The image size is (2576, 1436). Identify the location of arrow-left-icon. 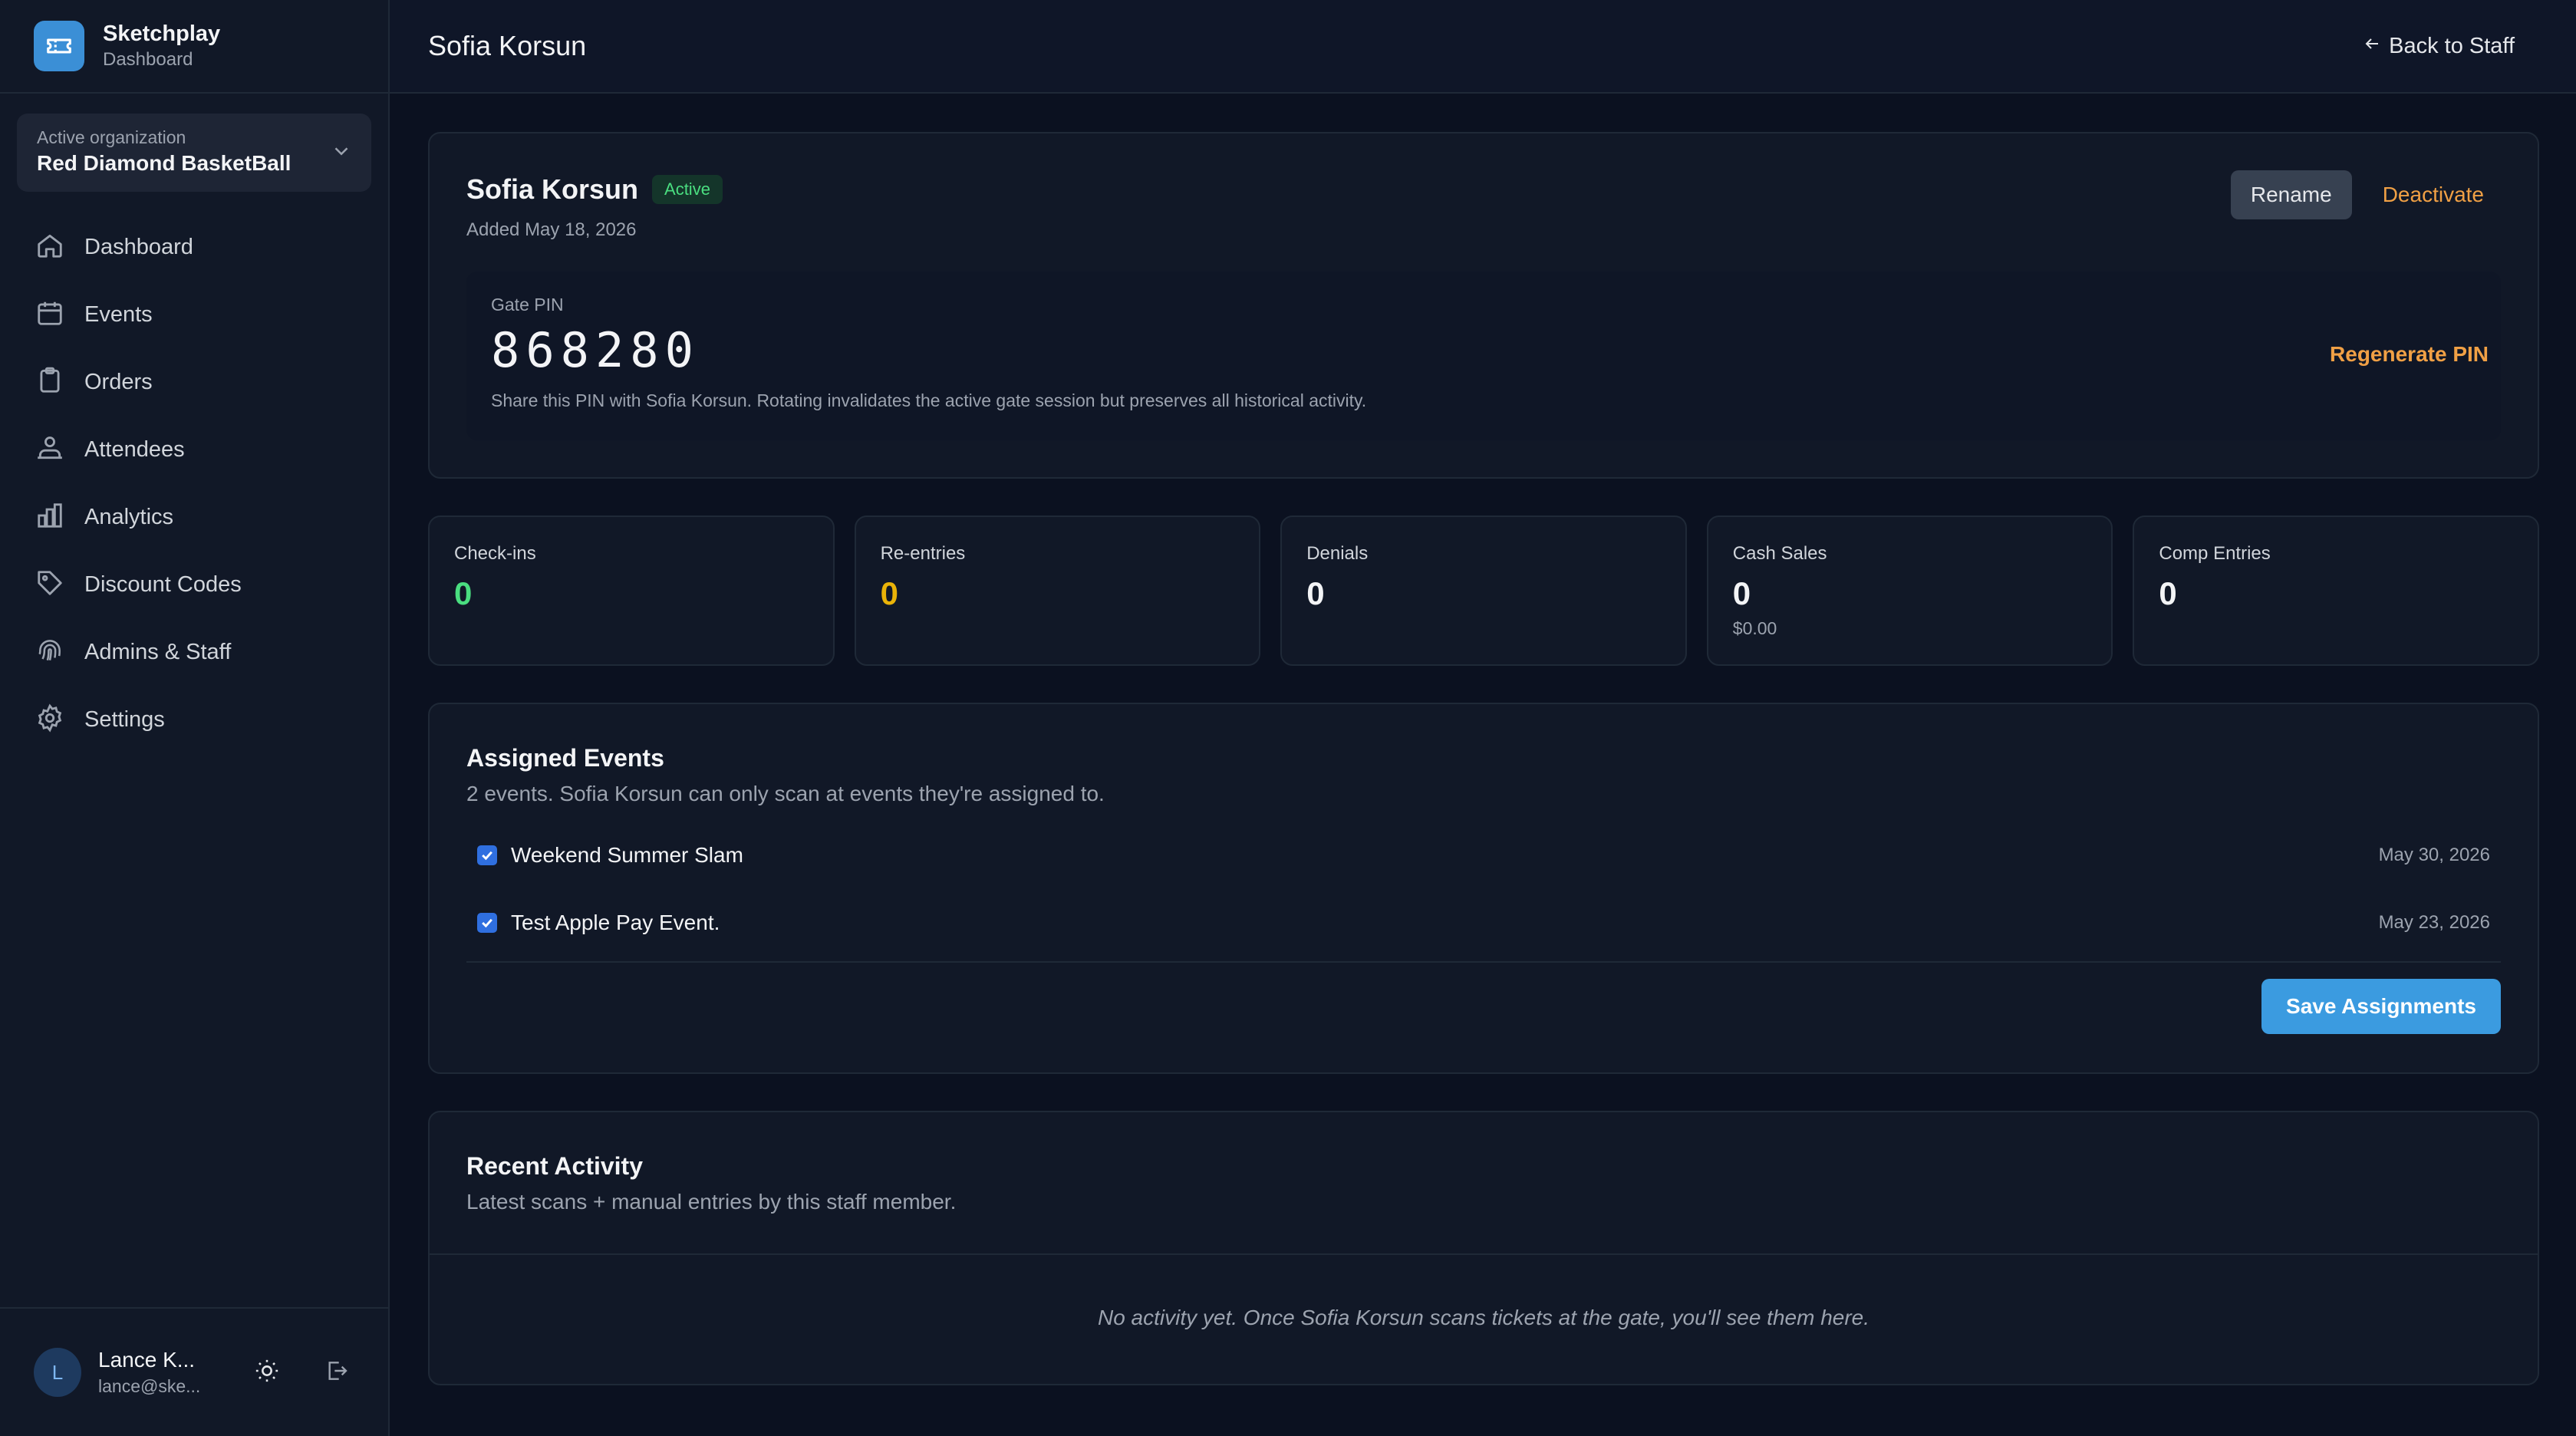
(2372, 47).